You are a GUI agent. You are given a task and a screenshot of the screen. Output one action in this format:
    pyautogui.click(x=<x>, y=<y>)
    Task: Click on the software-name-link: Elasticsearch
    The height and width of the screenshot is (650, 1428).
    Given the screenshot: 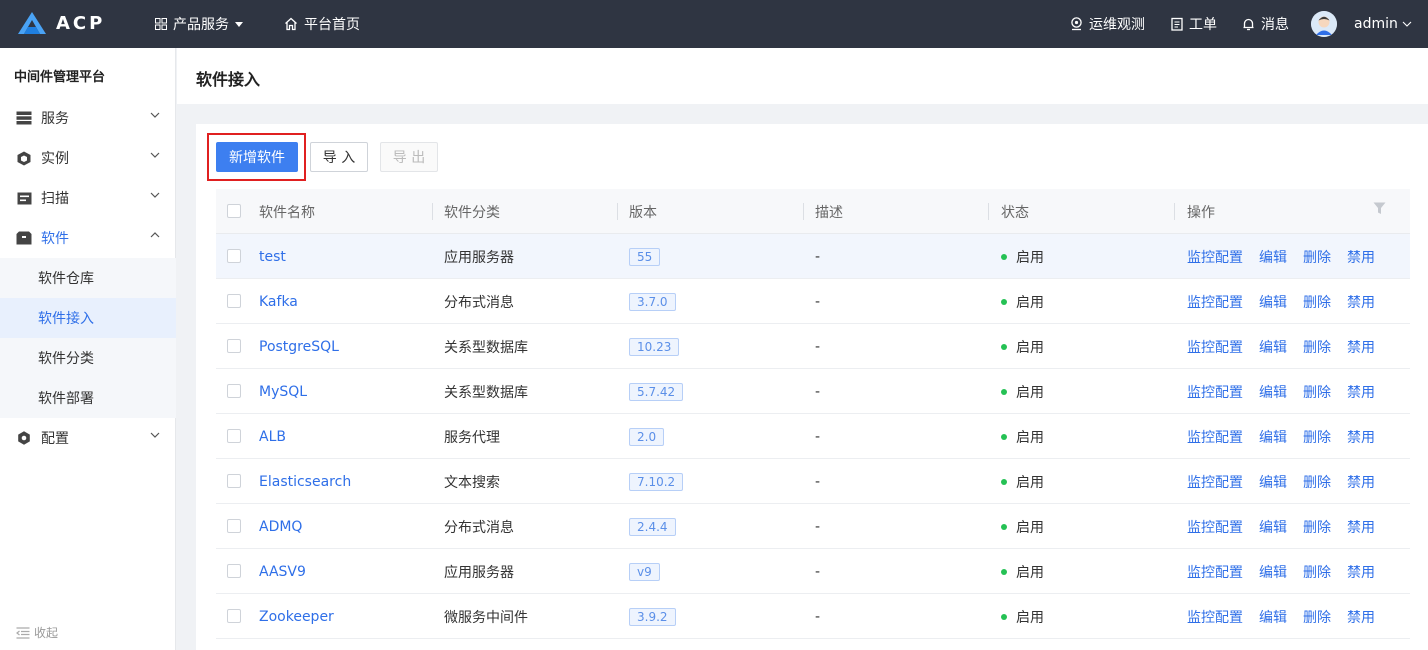 What is the action you would take?
    pyautogui.click(x=305, y=481)
    